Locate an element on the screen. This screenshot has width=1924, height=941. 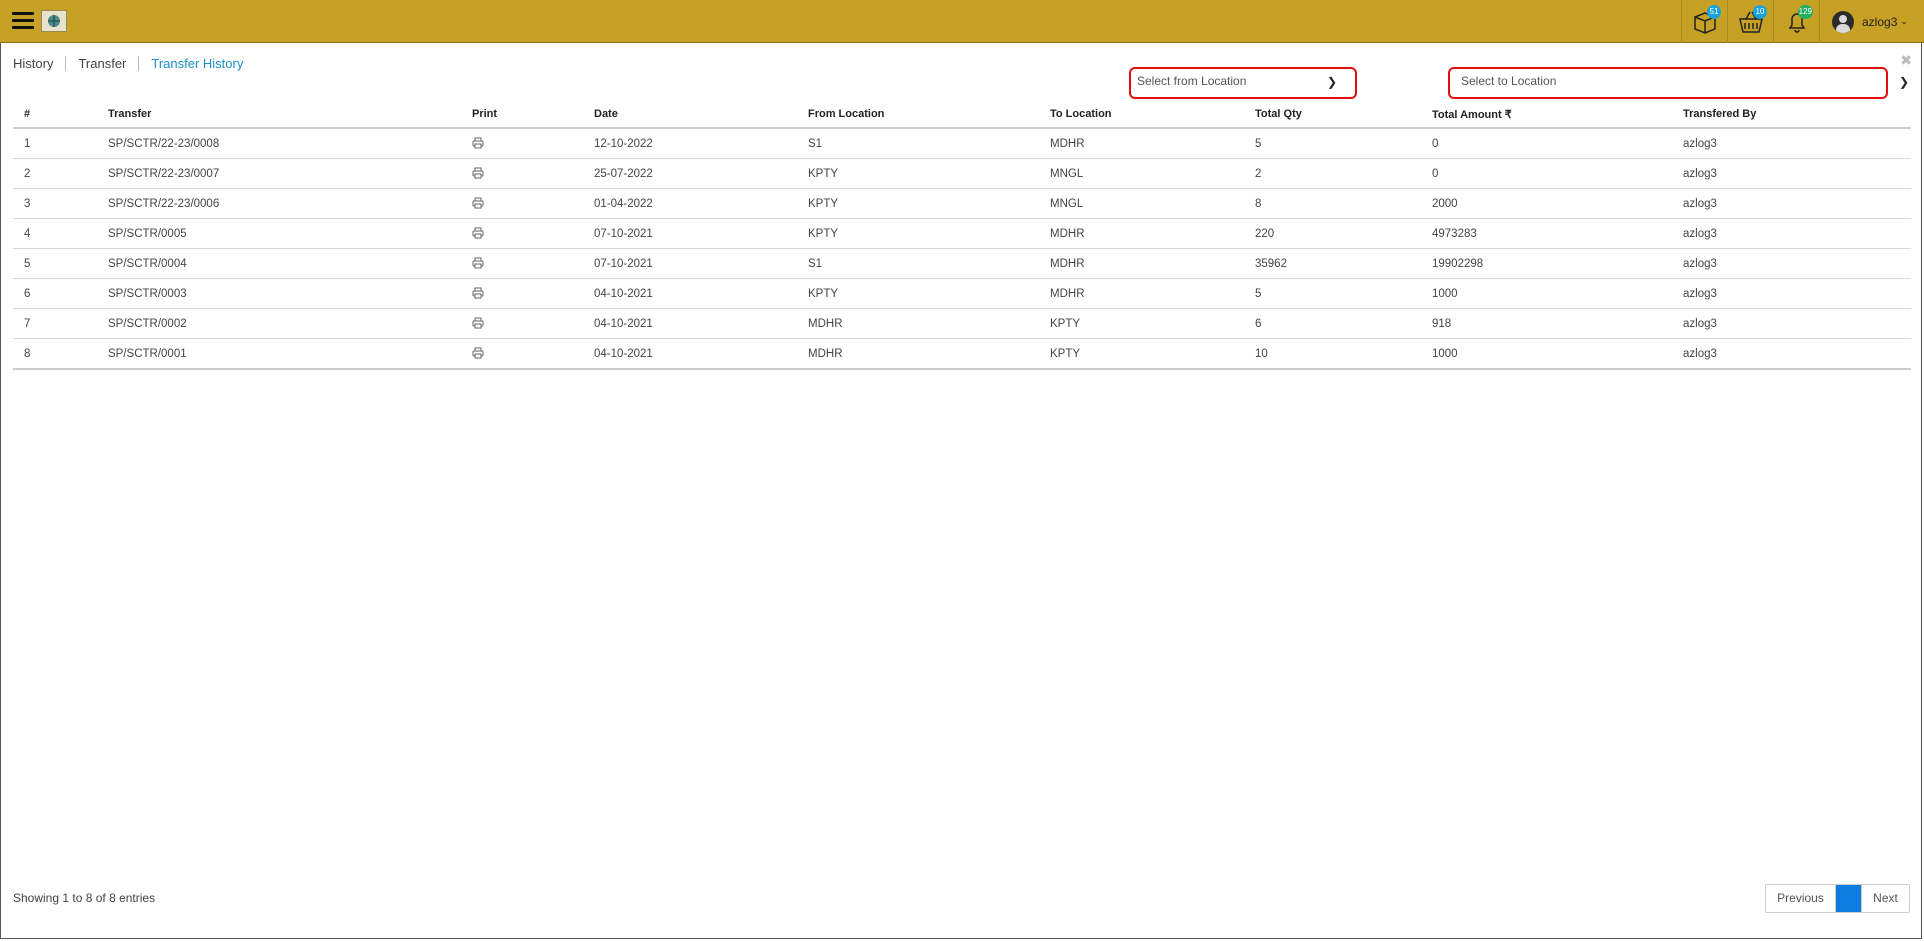
row-index-cell: 5 is located at coordinates (55, 263).